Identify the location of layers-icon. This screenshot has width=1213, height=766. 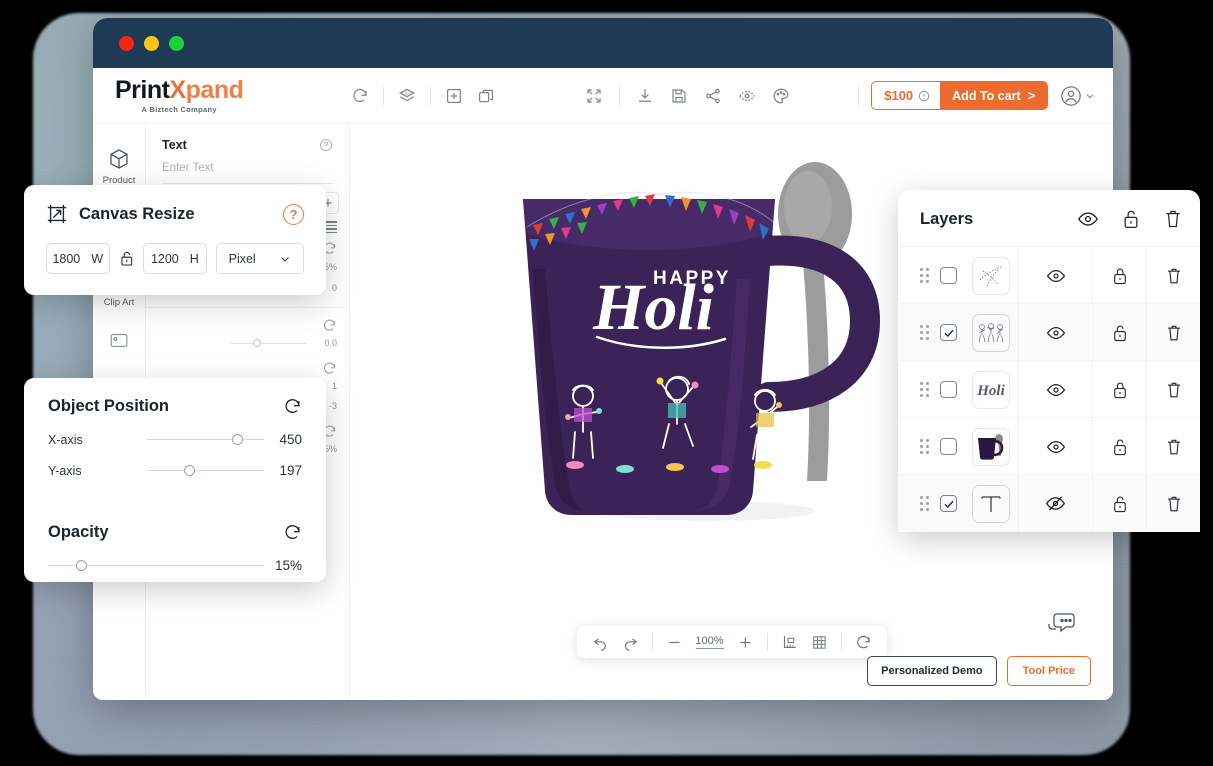
(407, 96).